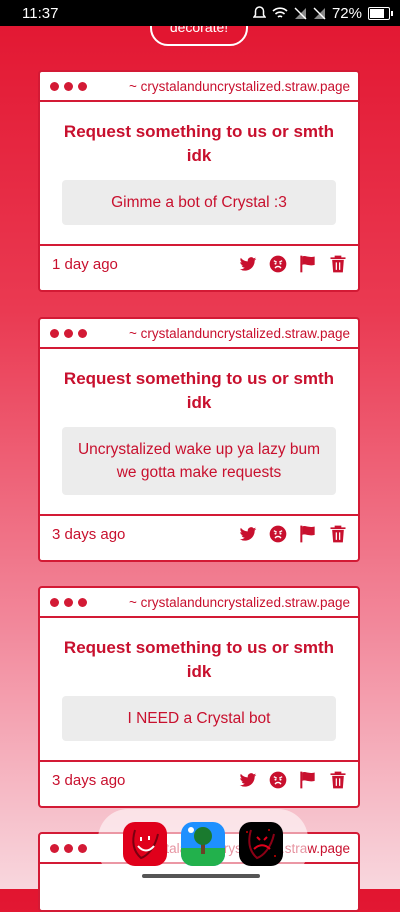 The height and width of the screenshot is (912, 400). I want to click on status-time: 11:37, so click(40, 13).